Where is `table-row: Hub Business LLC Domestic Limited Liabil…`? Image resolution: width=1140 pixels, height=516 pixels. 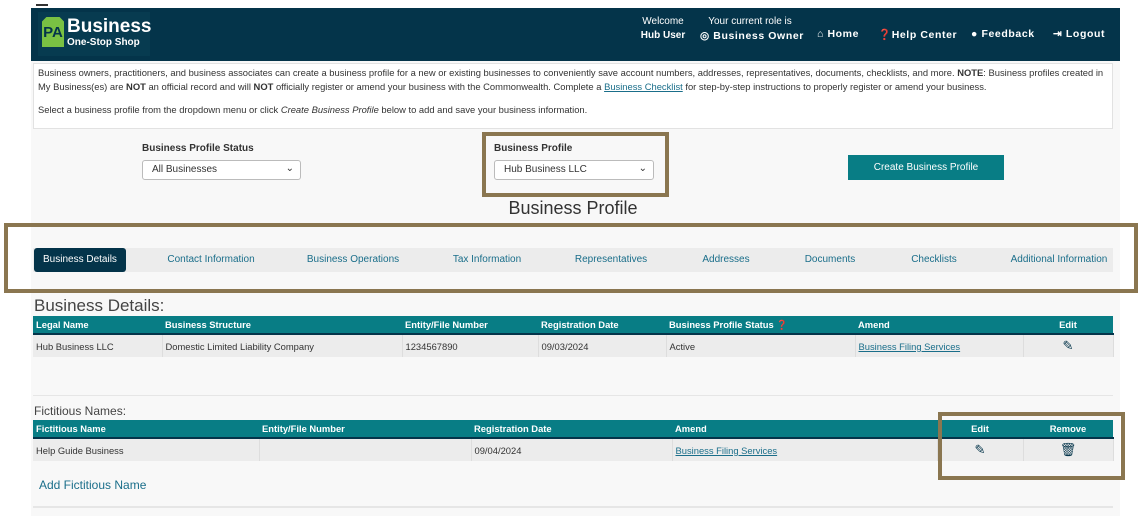
table-row: Hub Business LLC Domestic Limited Liabil… is located at coordinates (573, 345).